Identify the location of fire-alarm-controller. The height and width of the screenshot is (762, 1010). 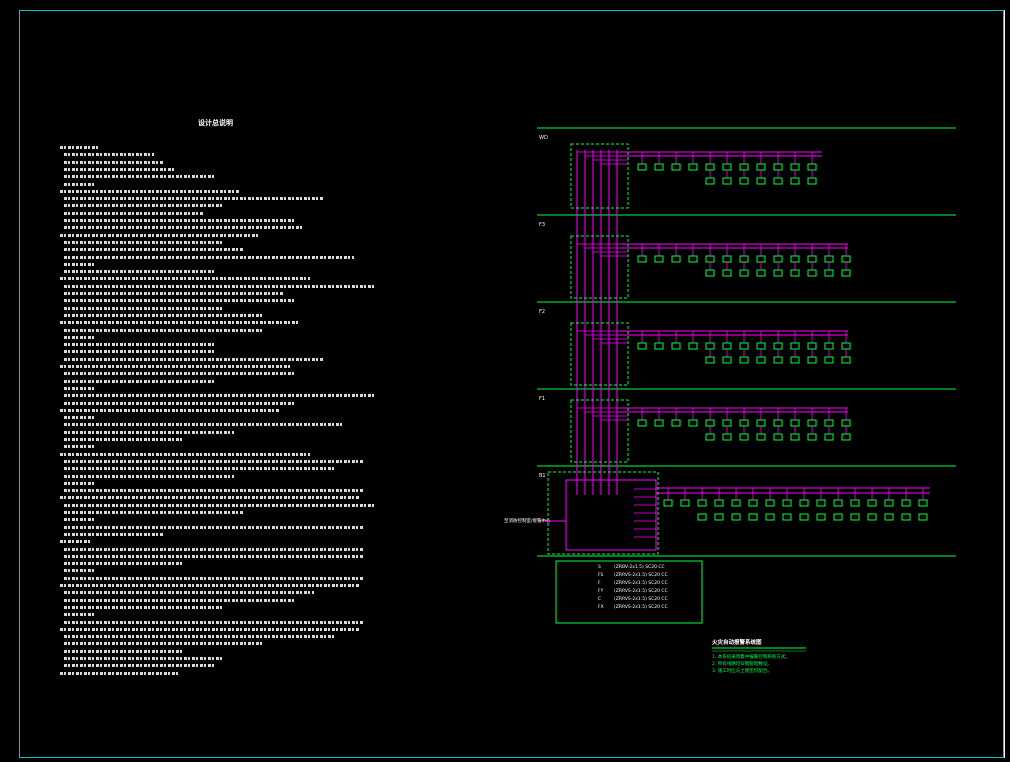
(611, 515).